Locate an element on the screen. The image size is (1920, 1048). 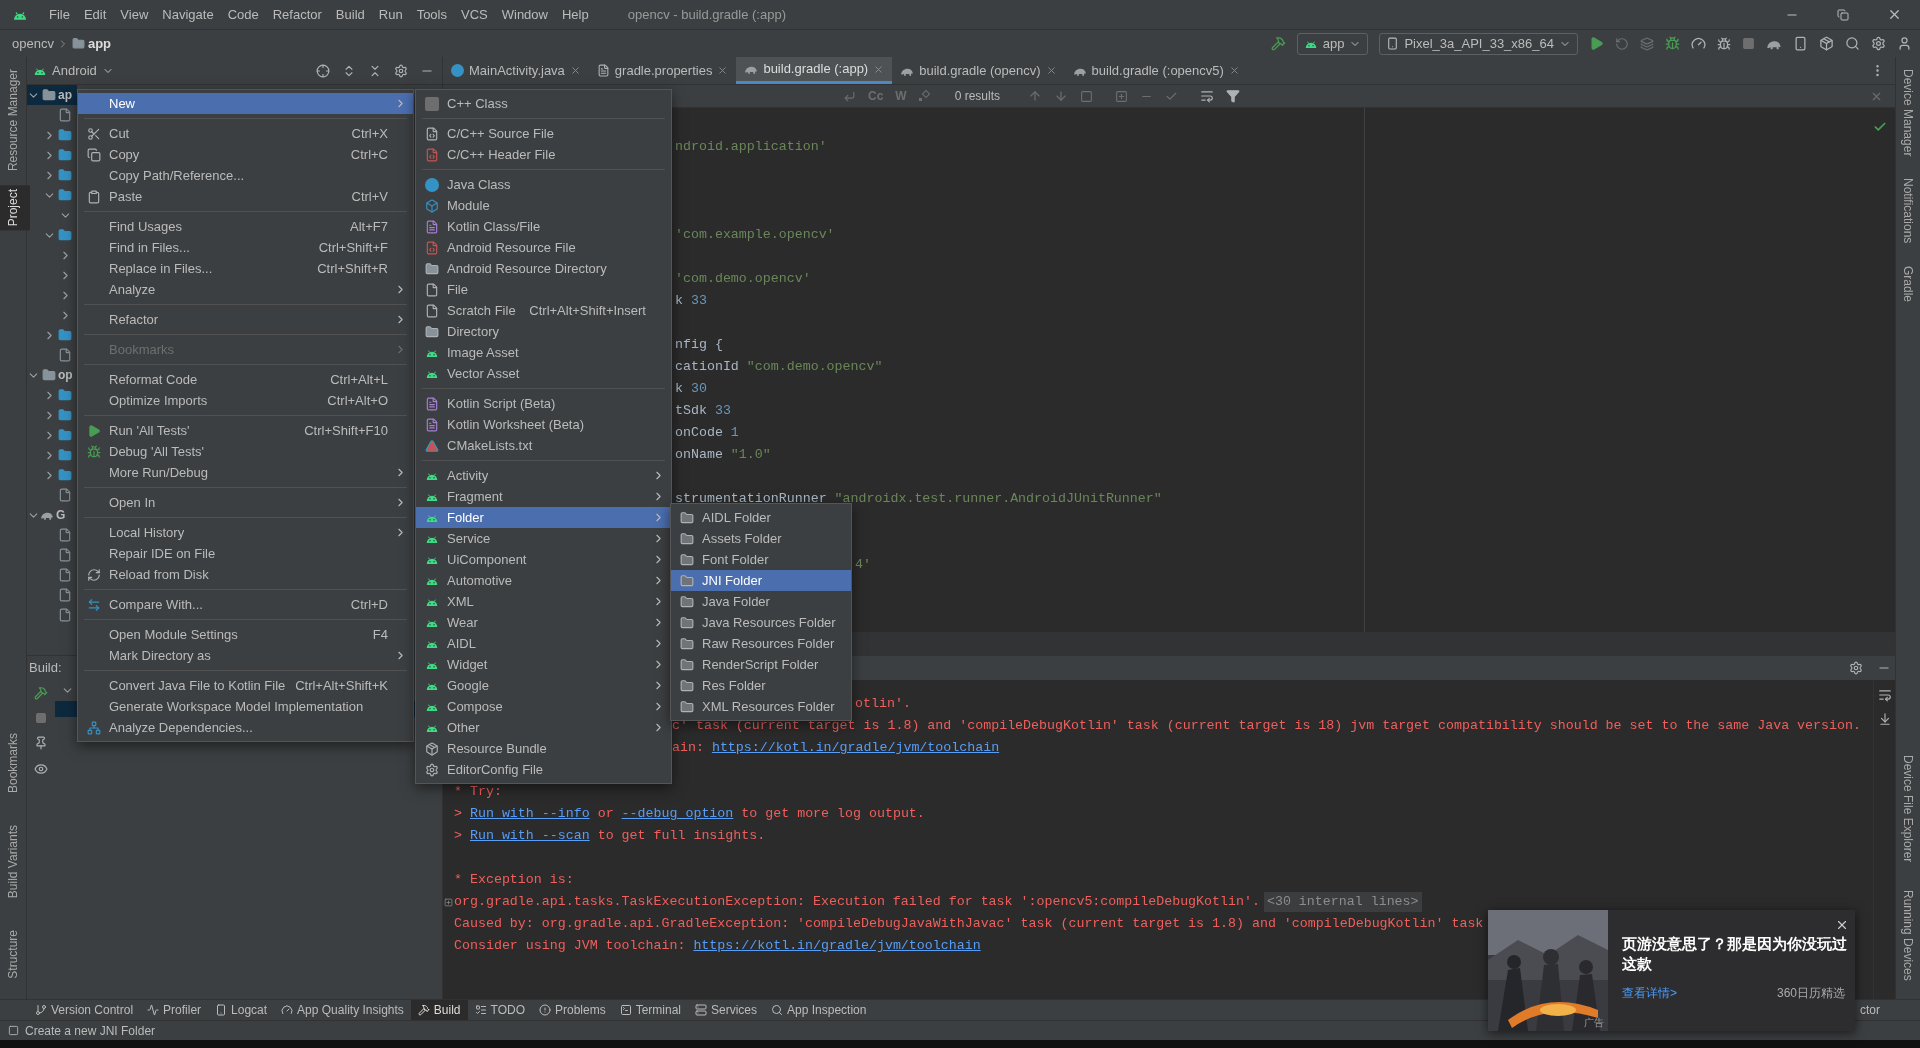
stop-icon is located at coordinates (41, 718).